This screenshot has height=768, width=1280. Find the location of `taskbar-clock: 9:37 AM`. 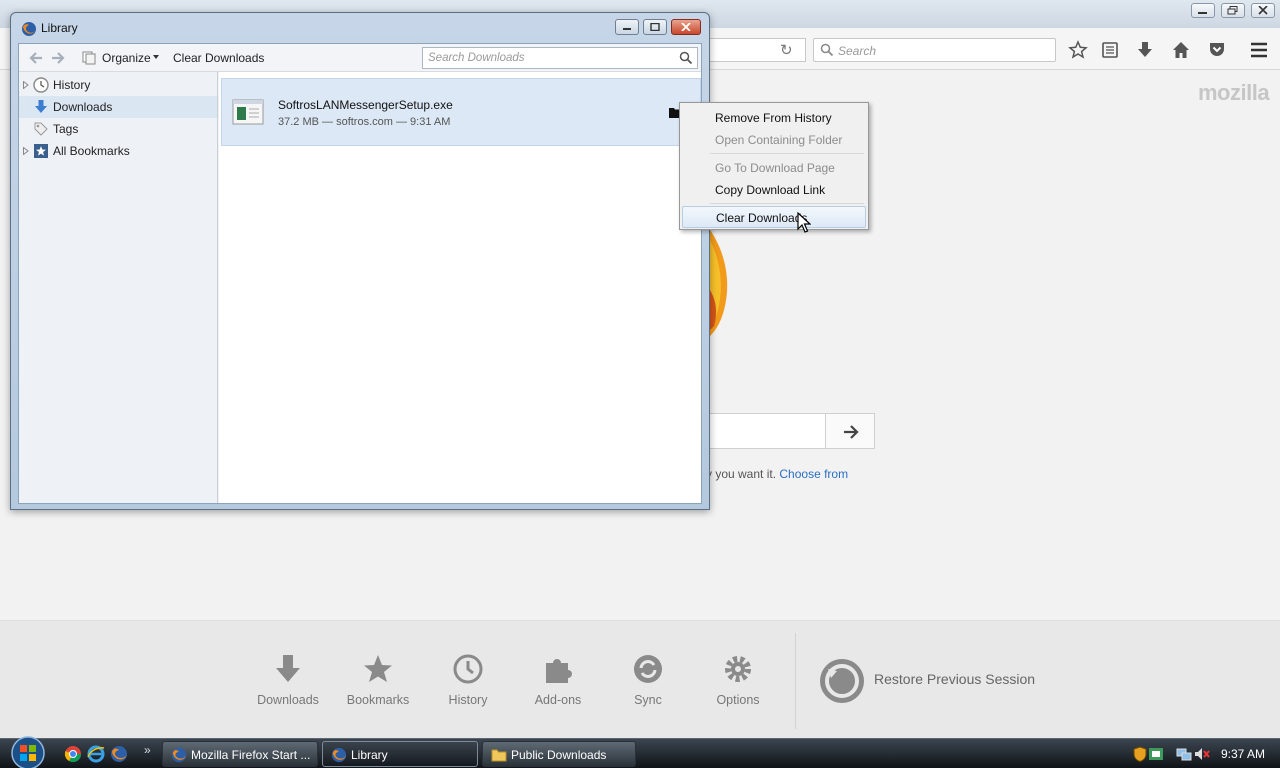

taskbar-clock: 9:37 AM is located at coordinates (1243, 754).